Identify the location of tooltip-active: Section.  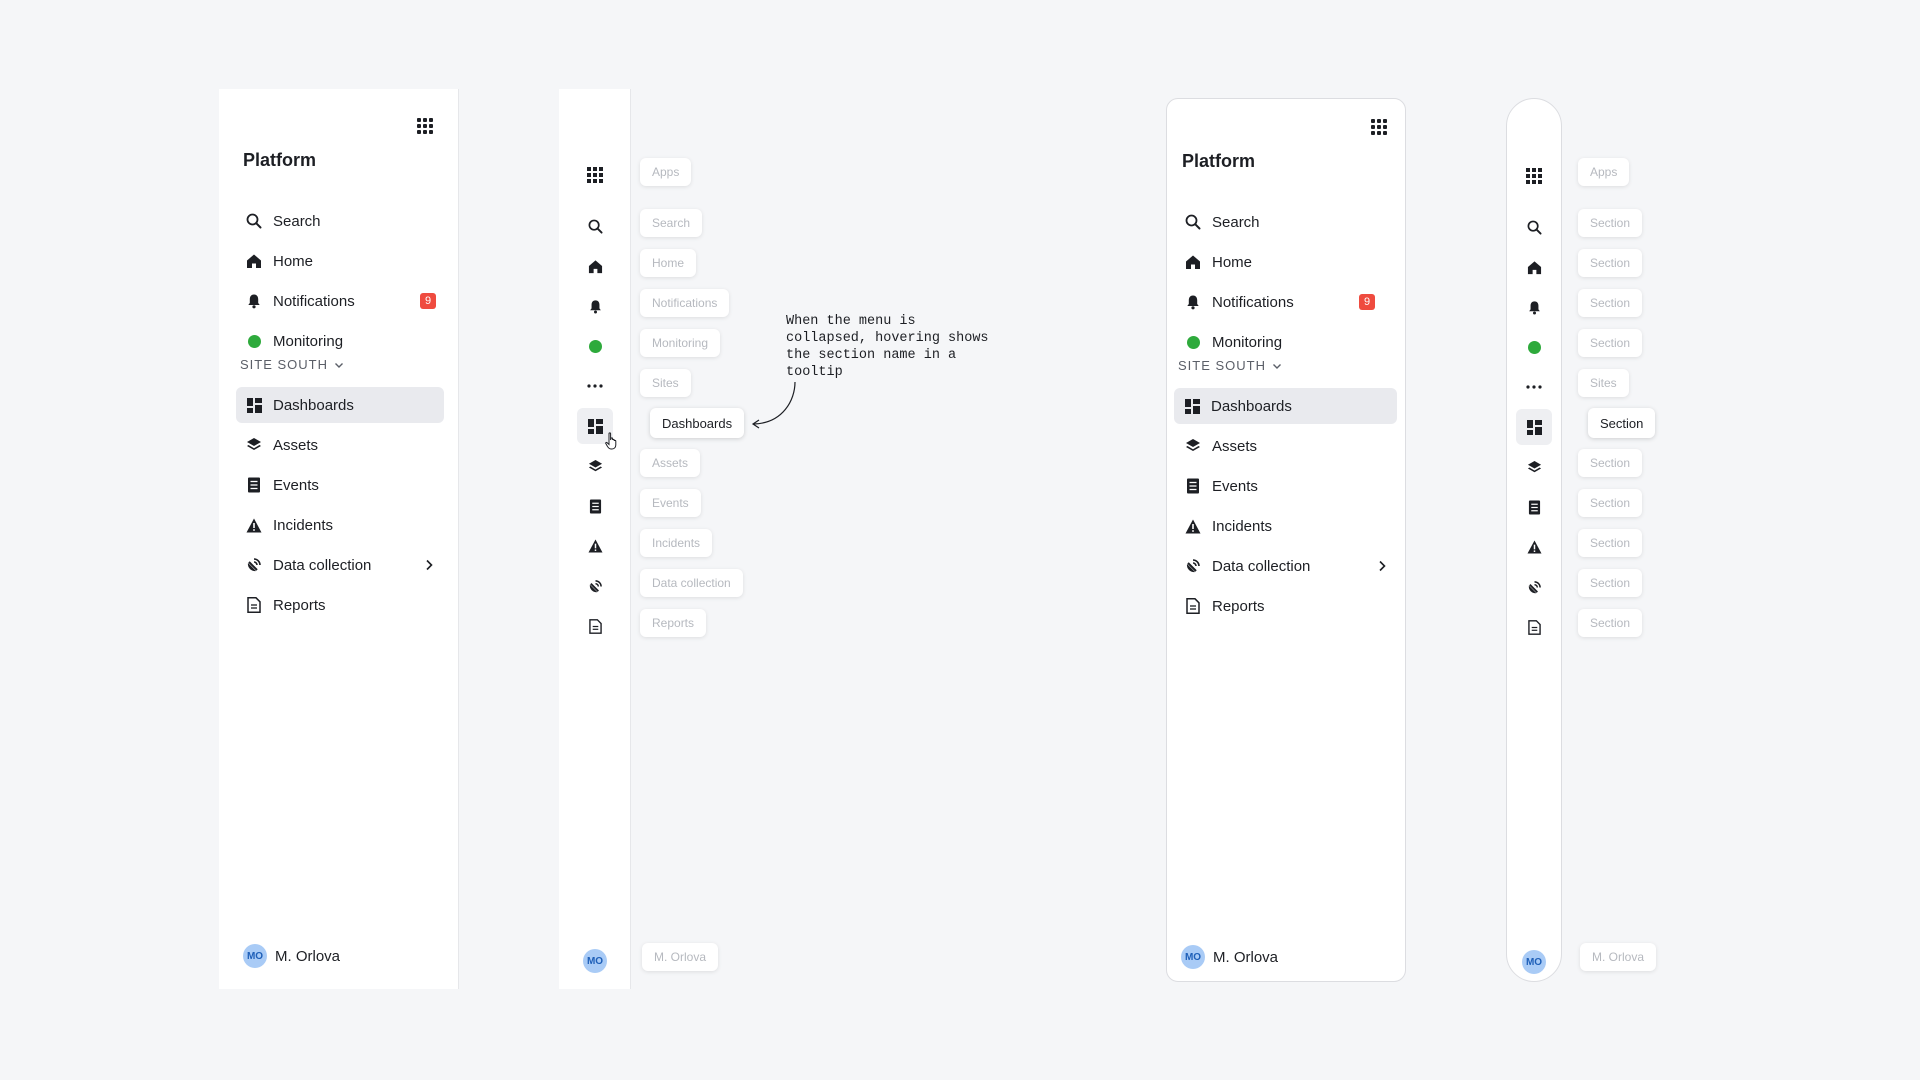
(1622, 423).